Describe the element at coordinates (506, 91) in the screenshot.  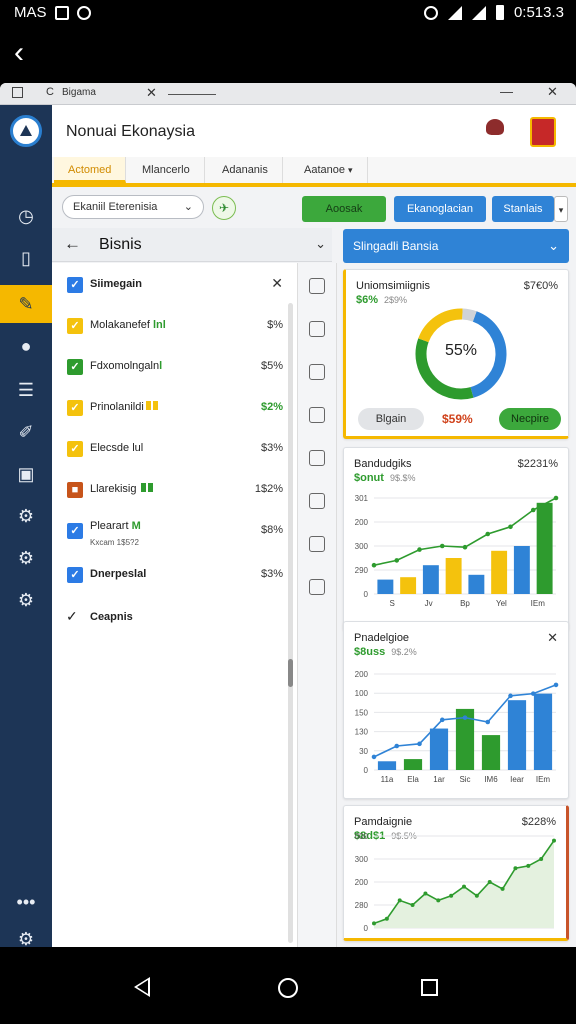
I see `minimize-icon: —` at that location.